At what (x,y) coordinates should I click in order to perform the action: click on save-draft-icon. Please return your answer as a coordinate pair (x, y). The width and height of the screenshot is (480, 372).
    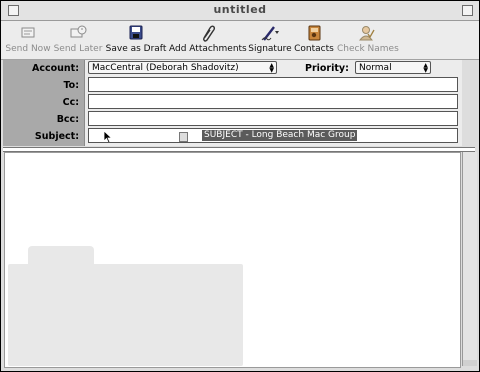
    Looking at the image, I should click on (136, 33).